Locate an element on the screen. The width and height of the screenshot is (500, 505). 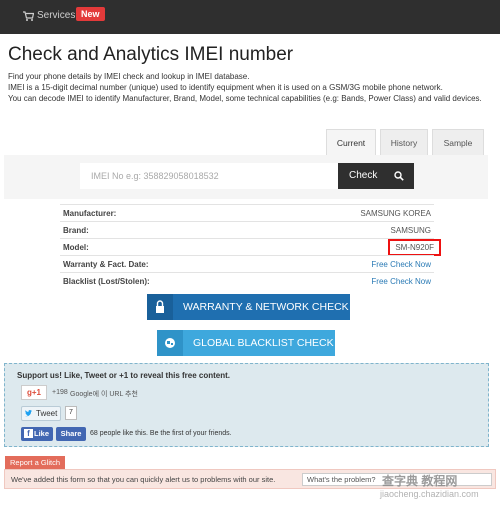
fb-like-label: Like is located at coordinates (42, 433).